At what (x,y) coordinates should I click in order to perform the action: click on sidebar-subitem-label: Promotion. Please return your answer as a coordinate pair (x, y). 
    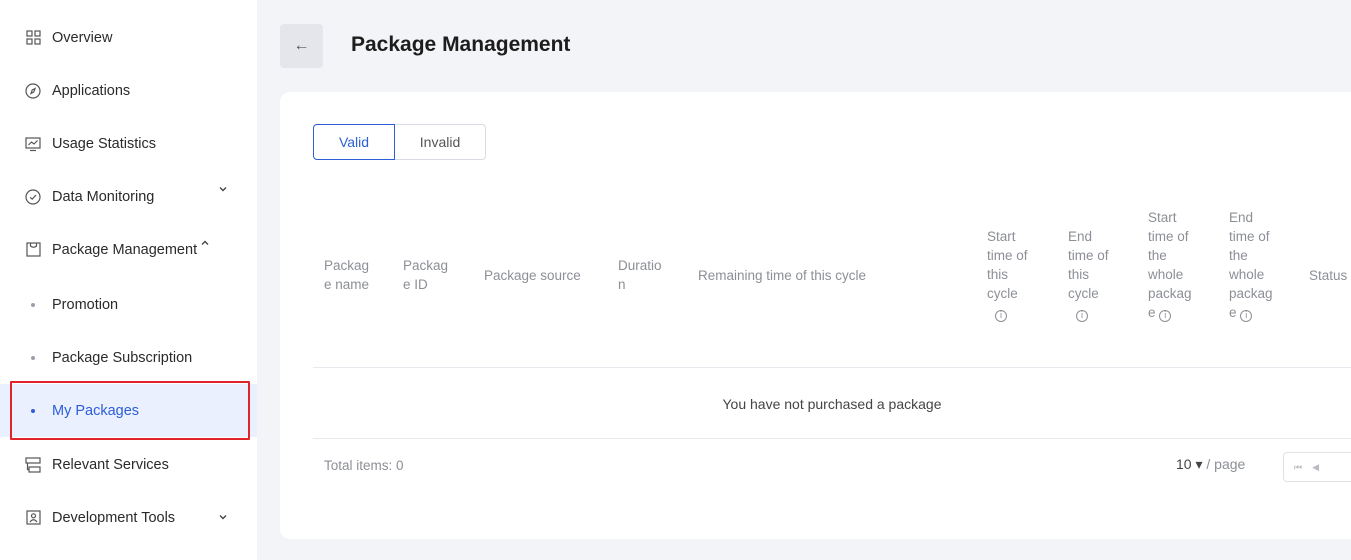
    Looking at the image, I should click on (85, 304).